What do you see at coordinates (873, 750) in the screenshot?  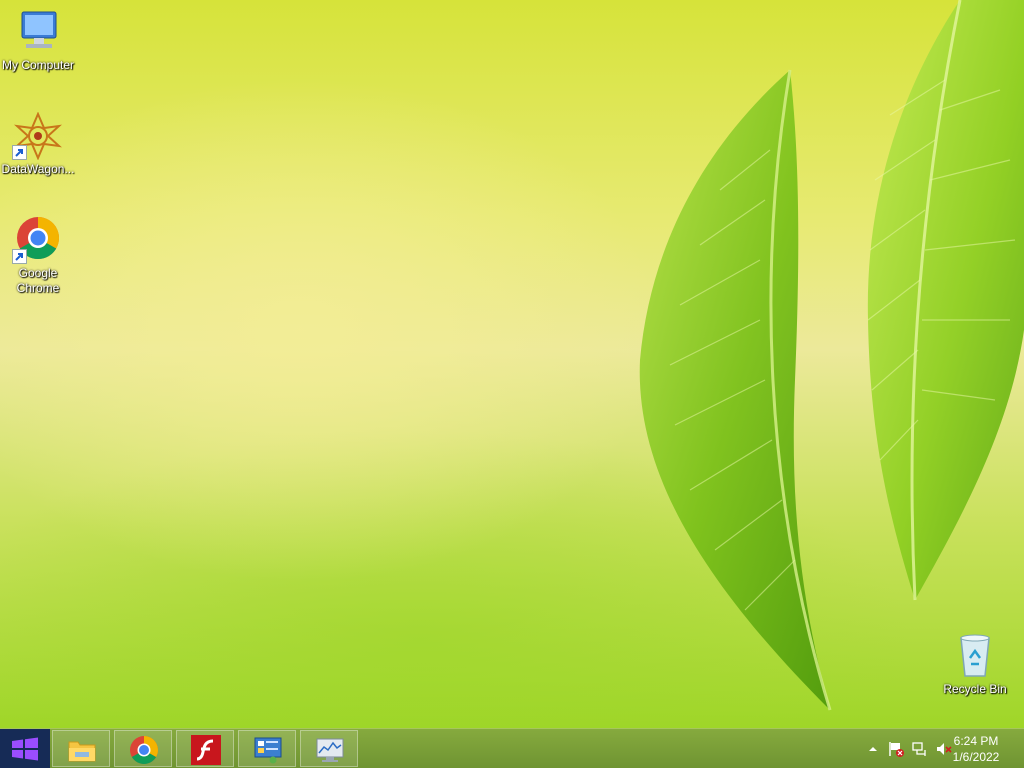 I see `show-hidden-icons-arrow` at bounding box center [873, 750].